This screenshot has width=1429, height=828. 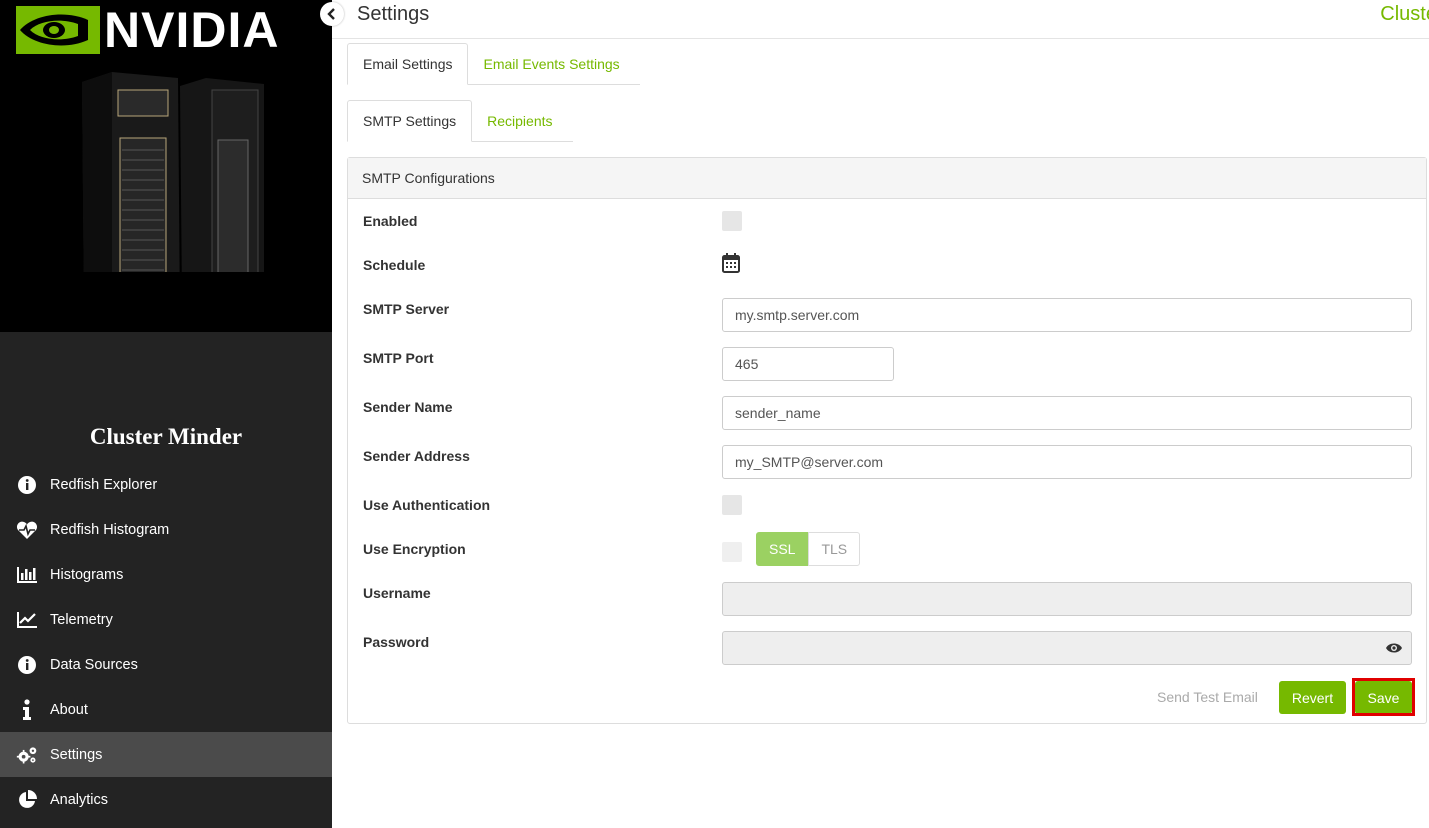 I want to click on tab-email-settings: Email Settings, so click(x=408, y=64).